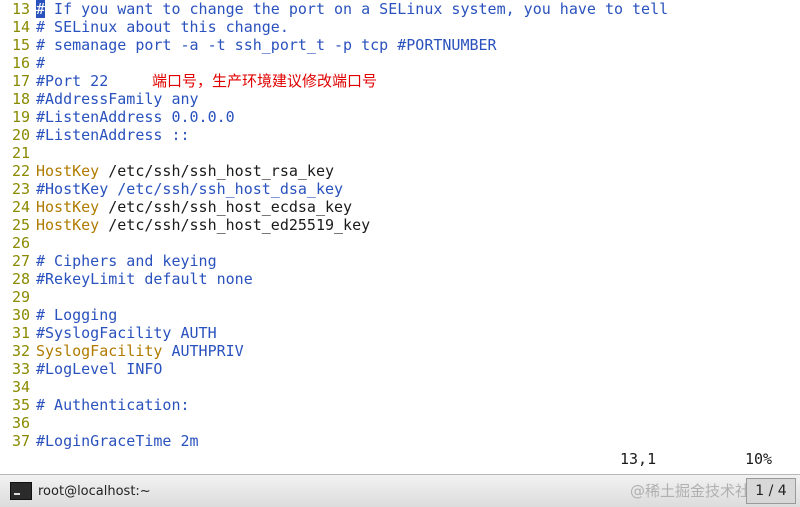 This screenshot has height=507, width=800. I want to click on editor-line: 28 #RekeyLimit default none, so click(126, 279).